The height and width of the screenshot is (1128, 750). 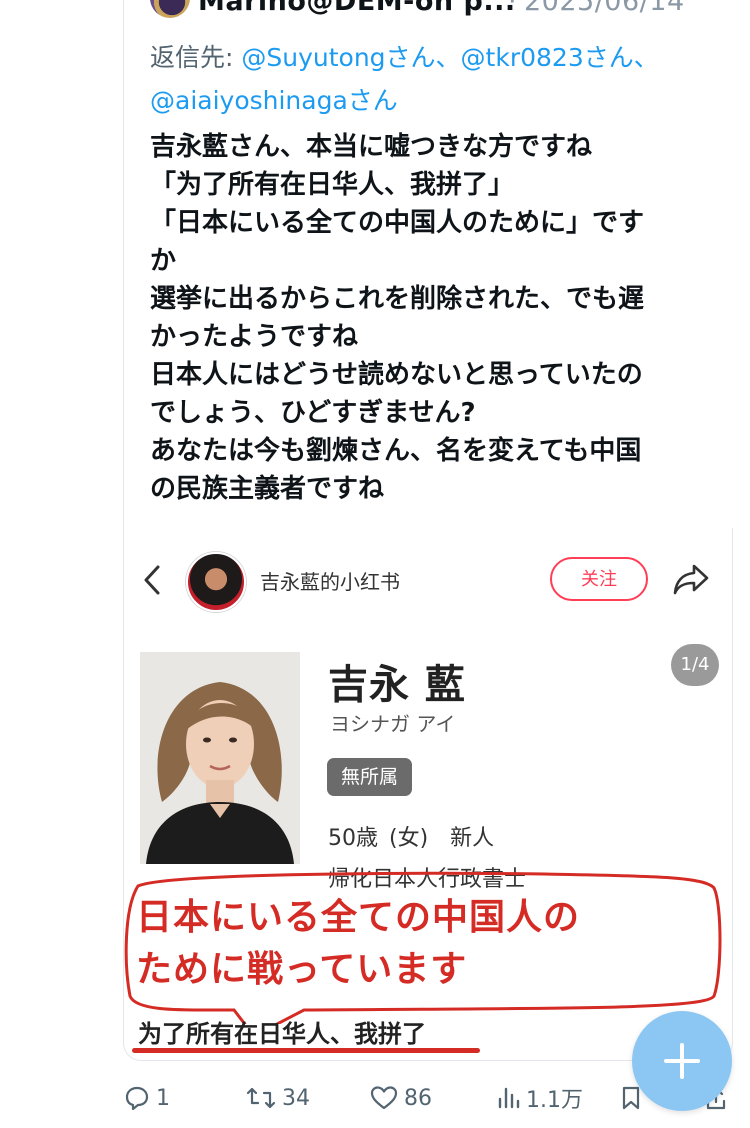 What do you see at coordinates (411, 838) in the screenshot?
I see `candidate-age-status: 50歳 (女) 新人` at bounding box center [411, 838].